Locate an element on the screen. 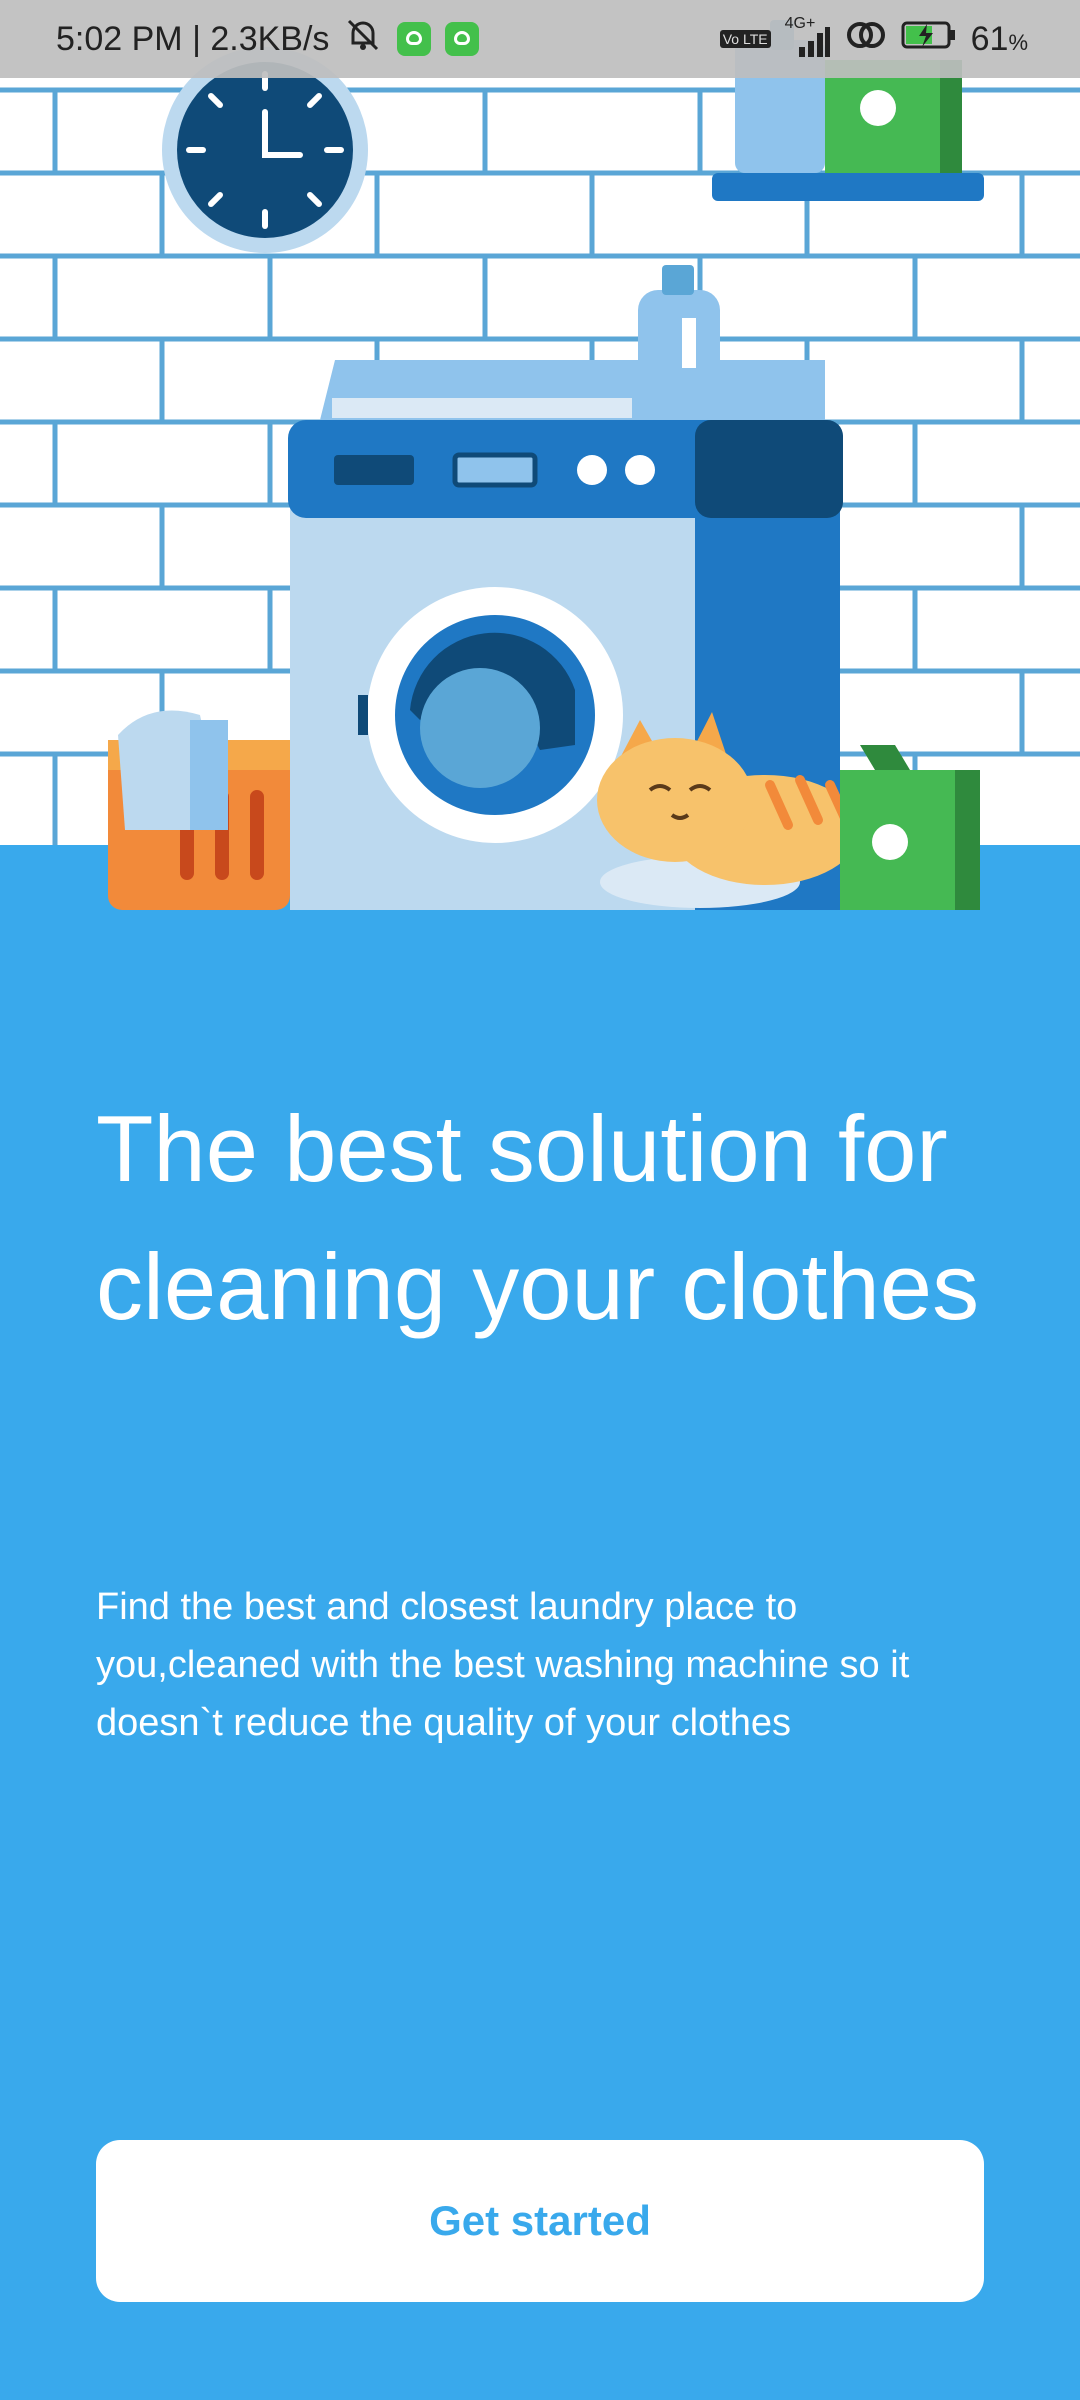 Image resolution: width=1080 pixels, height=2400 pixels. signal-icon: 4G+ is located at coordinates (808, 37).